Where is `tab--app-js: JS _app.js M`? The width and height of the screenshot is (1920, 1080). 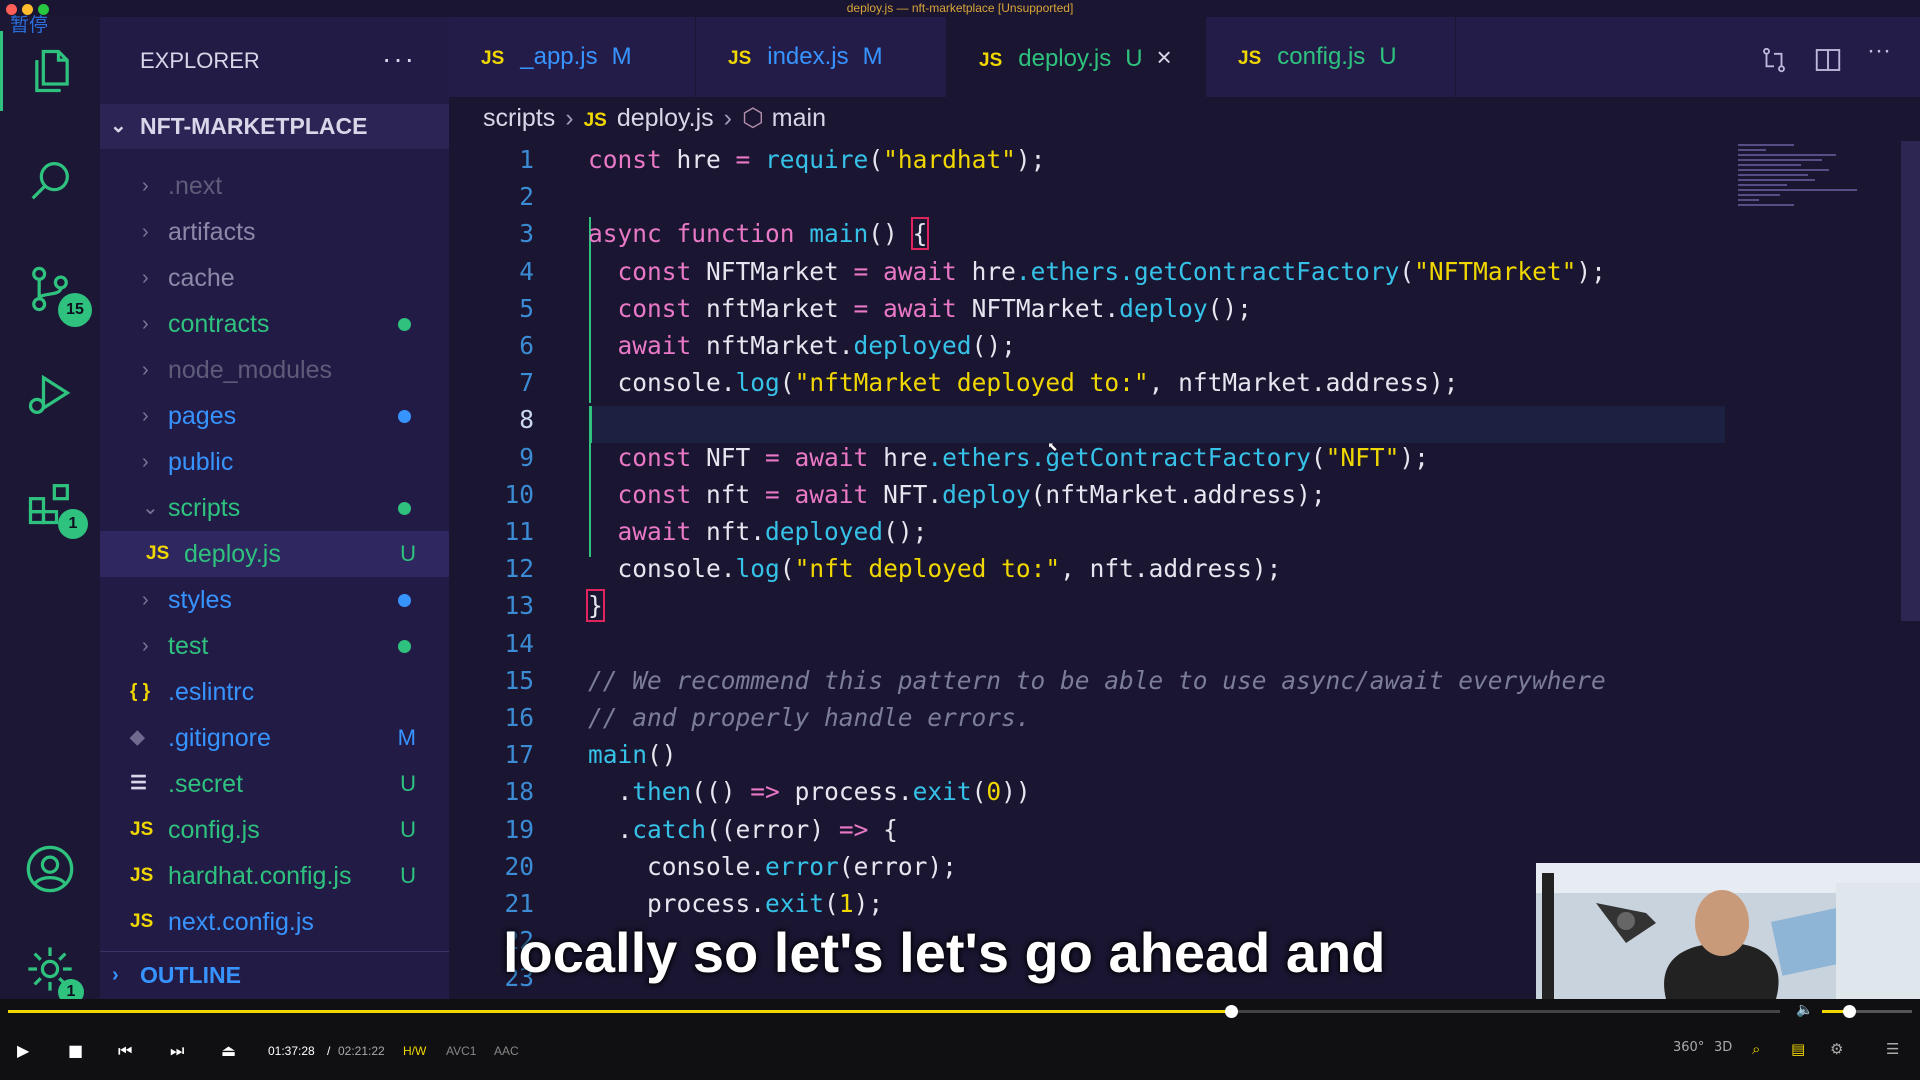
tab--app-js: JS _app.js M is located at coordinates (572, 57).